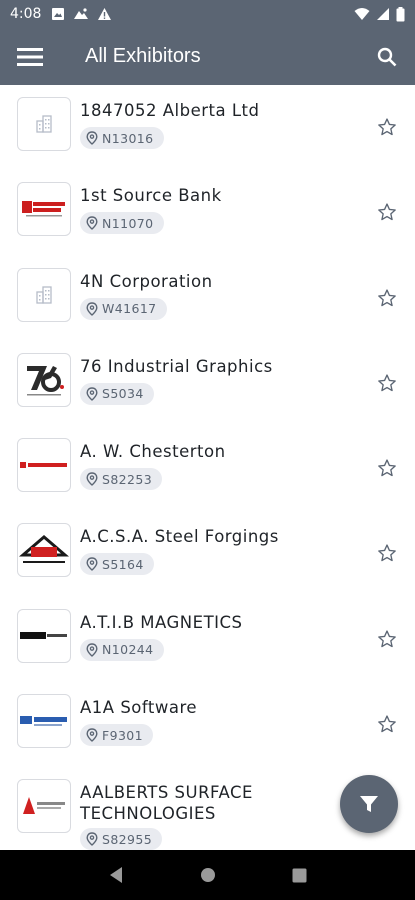 The image size is (415, 900). Describe the element at coordinates (170, 110) in the screenshot. I see `exhibitor-name: 1847052 Alberta Ltd` at that location.